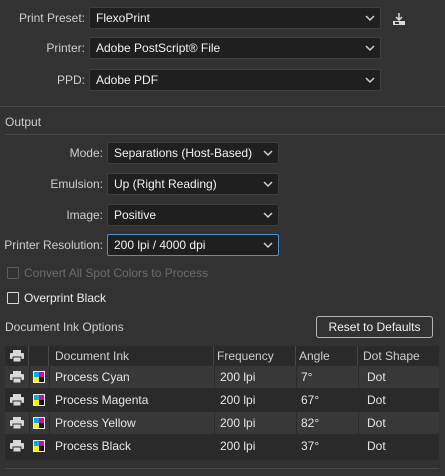 This screenshot has width=445, height=476. Describe the element at coordinates (127, 80) in the screenshot. I see `ppd-value: Adobe PDF` at that location.